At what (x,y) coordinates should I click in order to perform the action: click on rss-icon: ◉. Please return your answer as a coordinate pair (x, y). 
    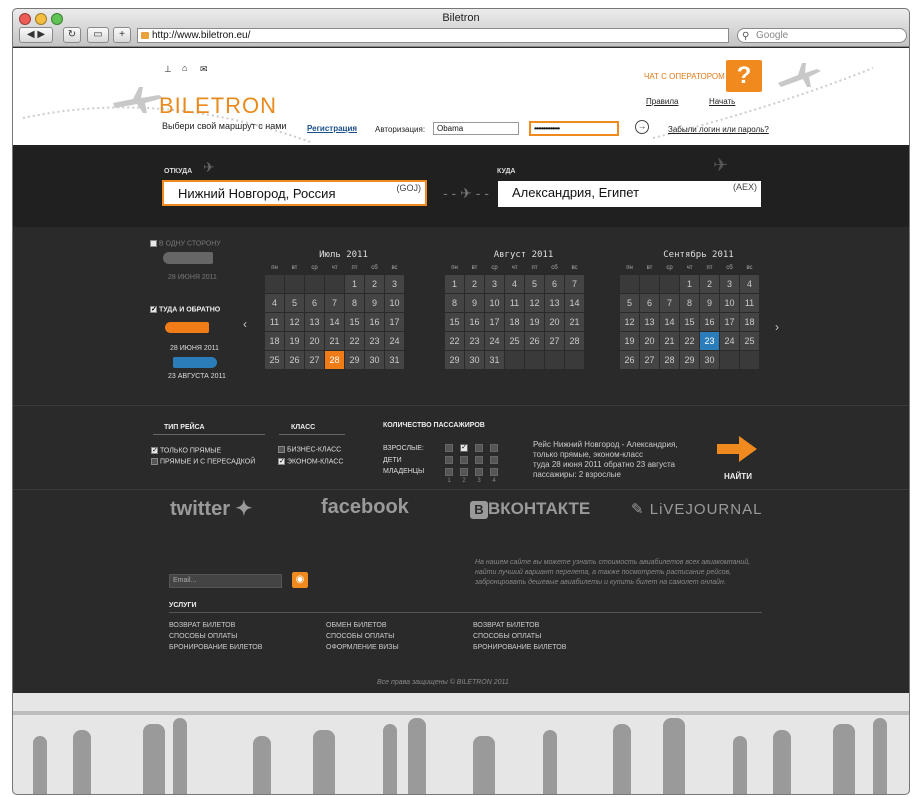
    Looking at the image, I should click on (300, 580).